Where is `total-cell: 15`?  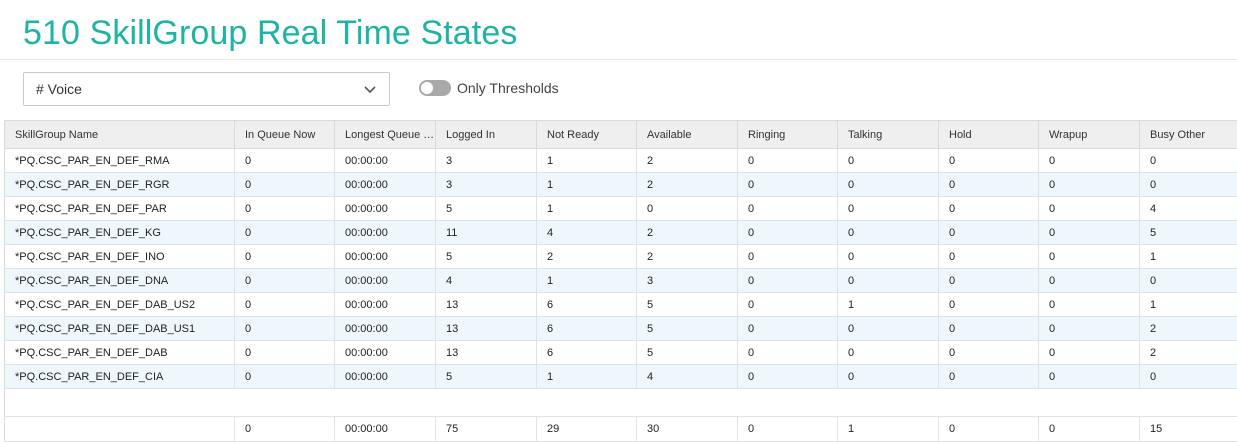
total-cell: 15 is located at coordinates (1188, 429).